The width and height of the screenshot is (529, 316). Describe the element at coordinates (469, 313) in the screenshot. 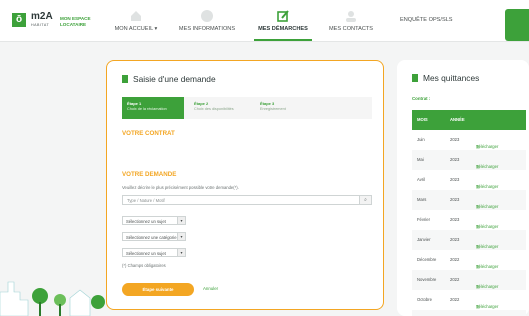

I see `table-row: Septembre2022▤ Télécharger` at that location.